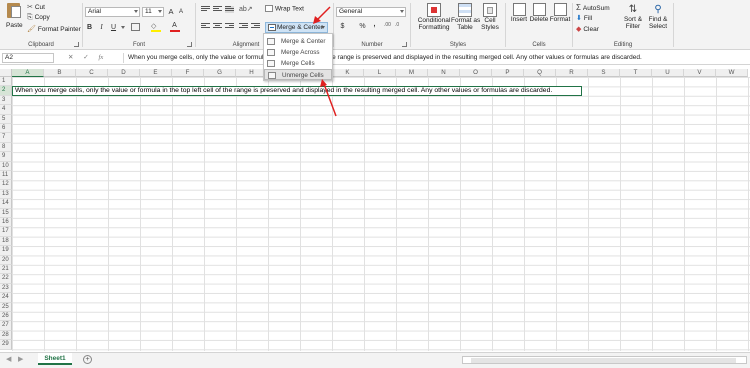 This screenshot has width=750, height=368. I want to click on column-header: K, so click(348, 73).